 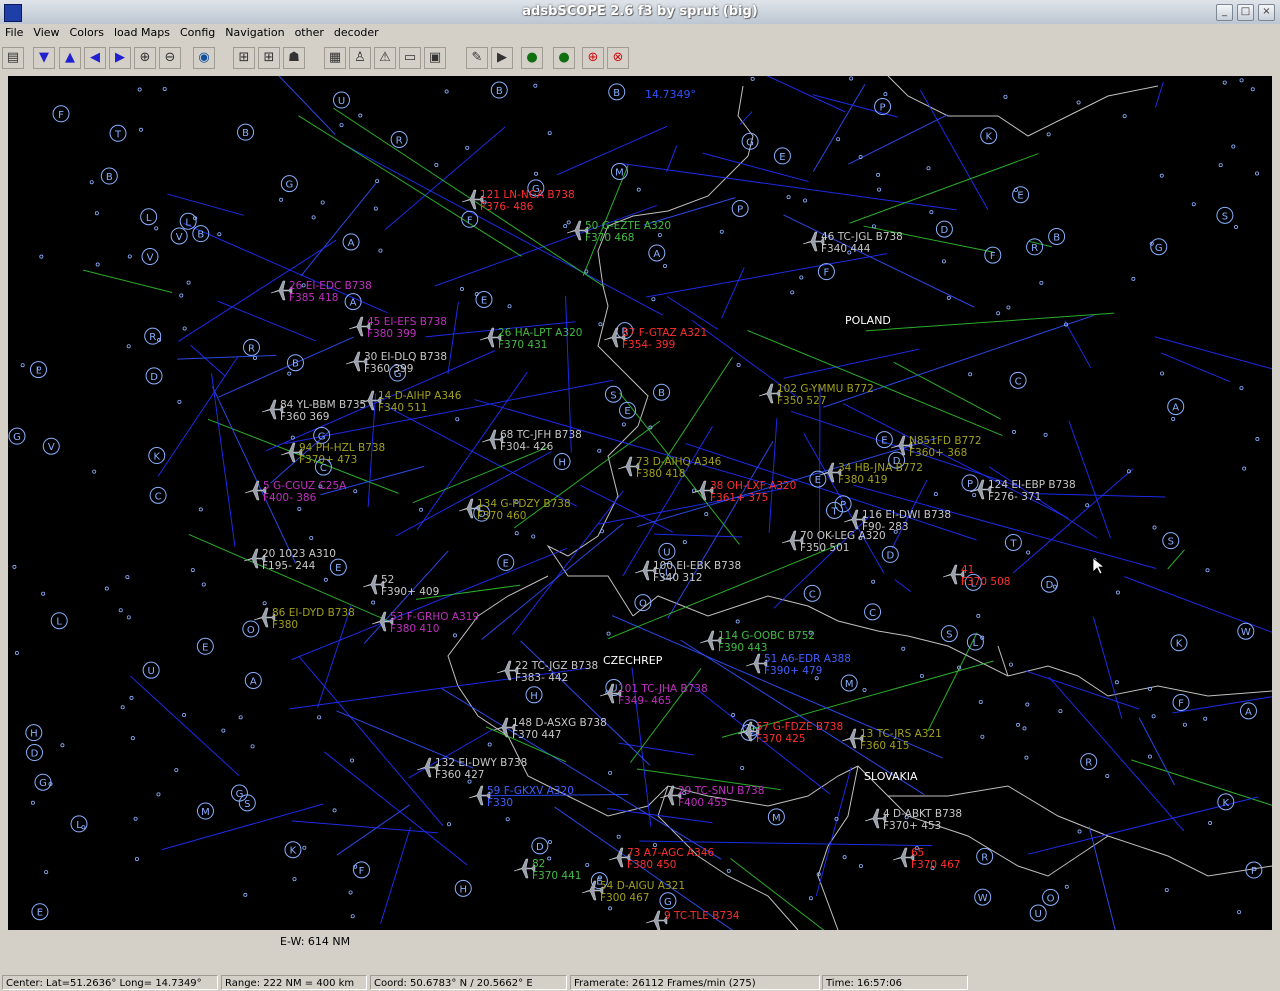 What do you see at coordinates (120, 58) in the screenshot?
I see `arrow-right-icon: ▶` at bounding box center [120, 58].